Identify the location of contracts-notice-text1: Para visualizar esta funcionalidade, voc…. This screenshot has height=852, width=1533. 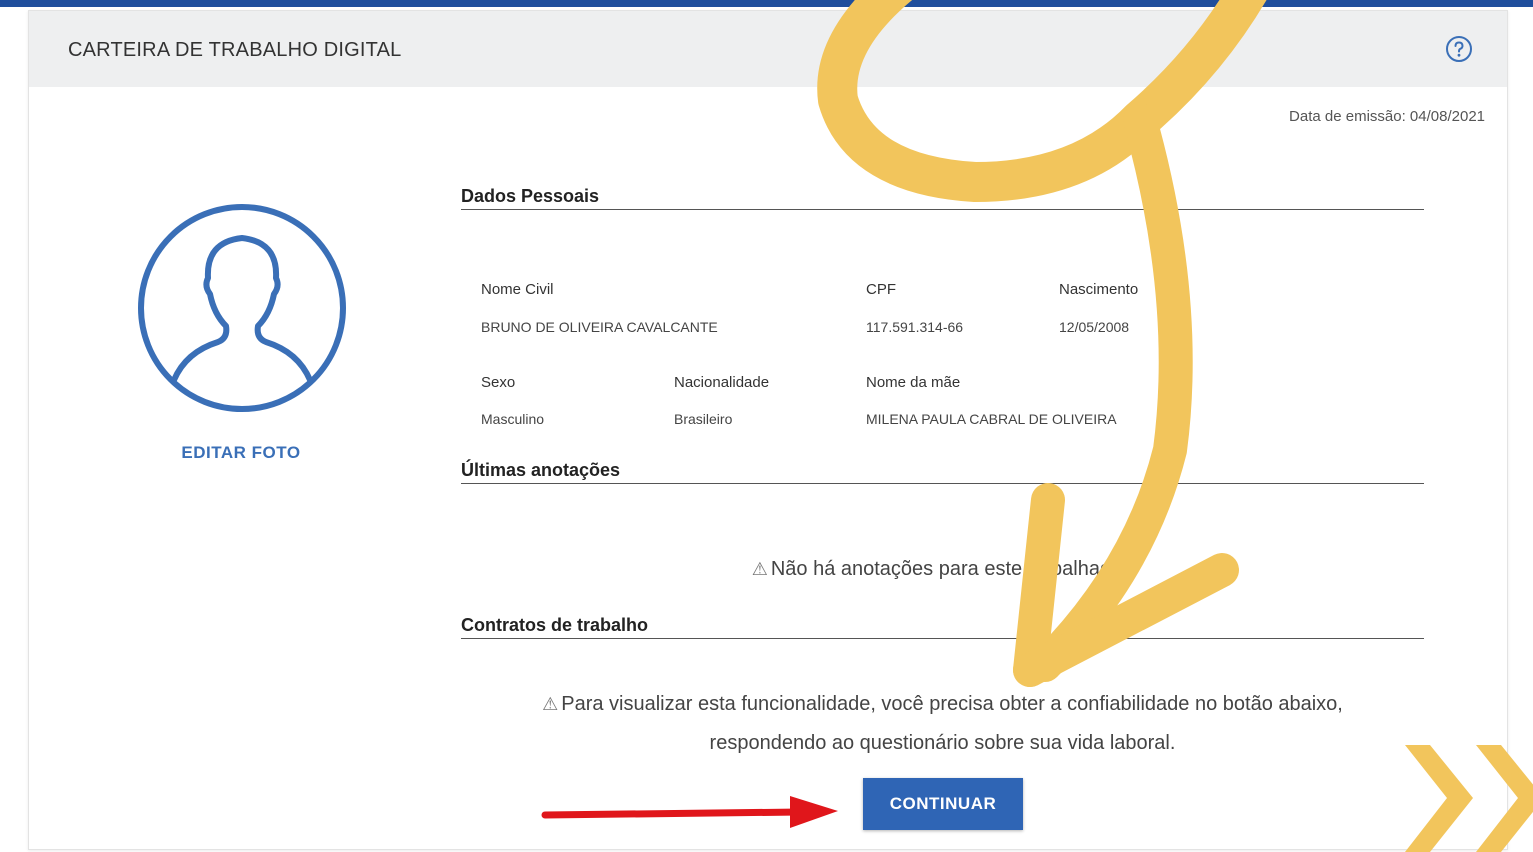
(952, 704).